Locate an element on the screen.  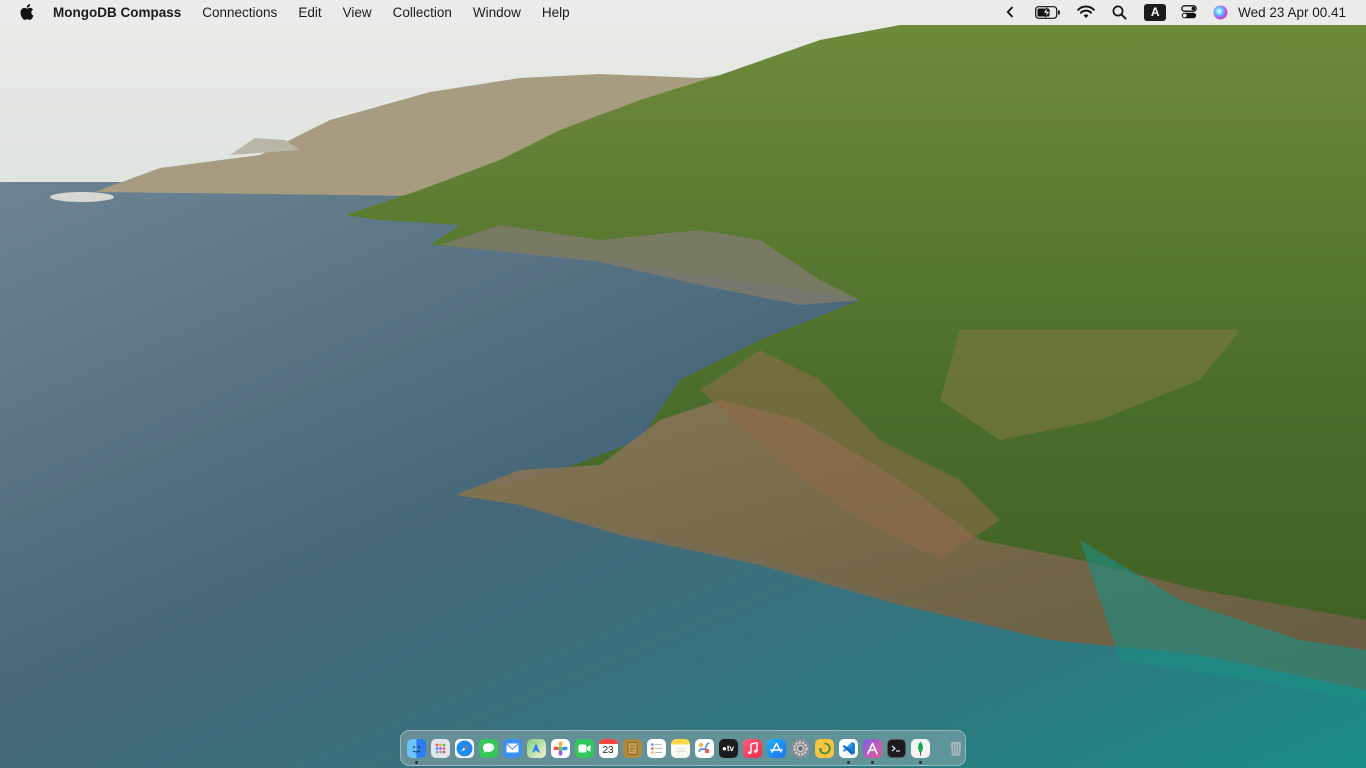
vscode-icon is located at coordinates (848, 751).